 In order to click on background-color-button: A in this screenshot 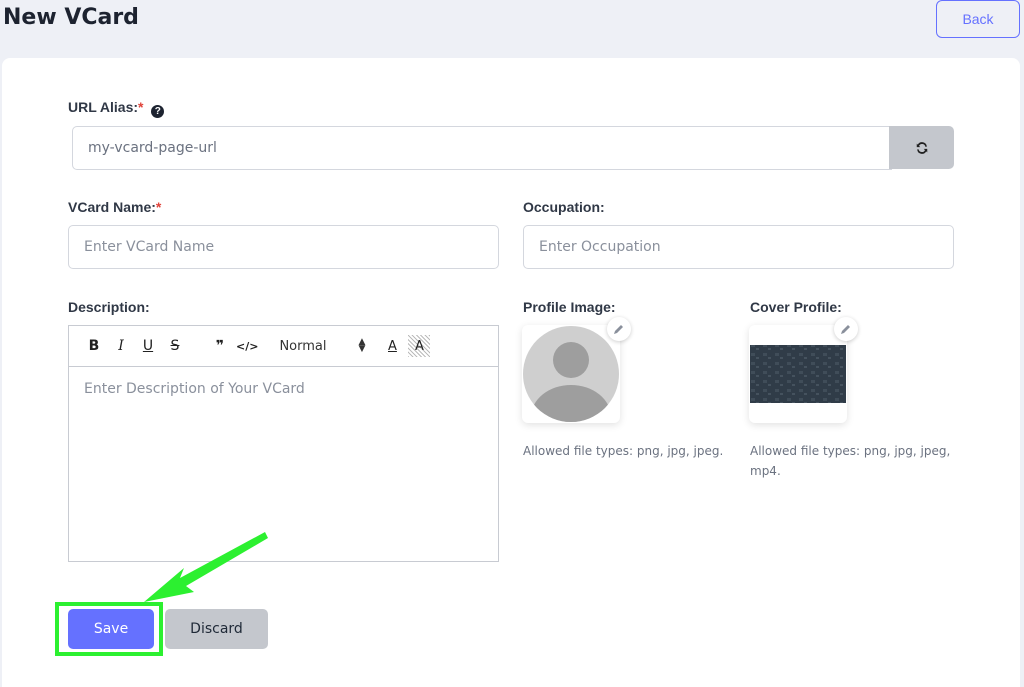, I will do `click(419, 346)`.